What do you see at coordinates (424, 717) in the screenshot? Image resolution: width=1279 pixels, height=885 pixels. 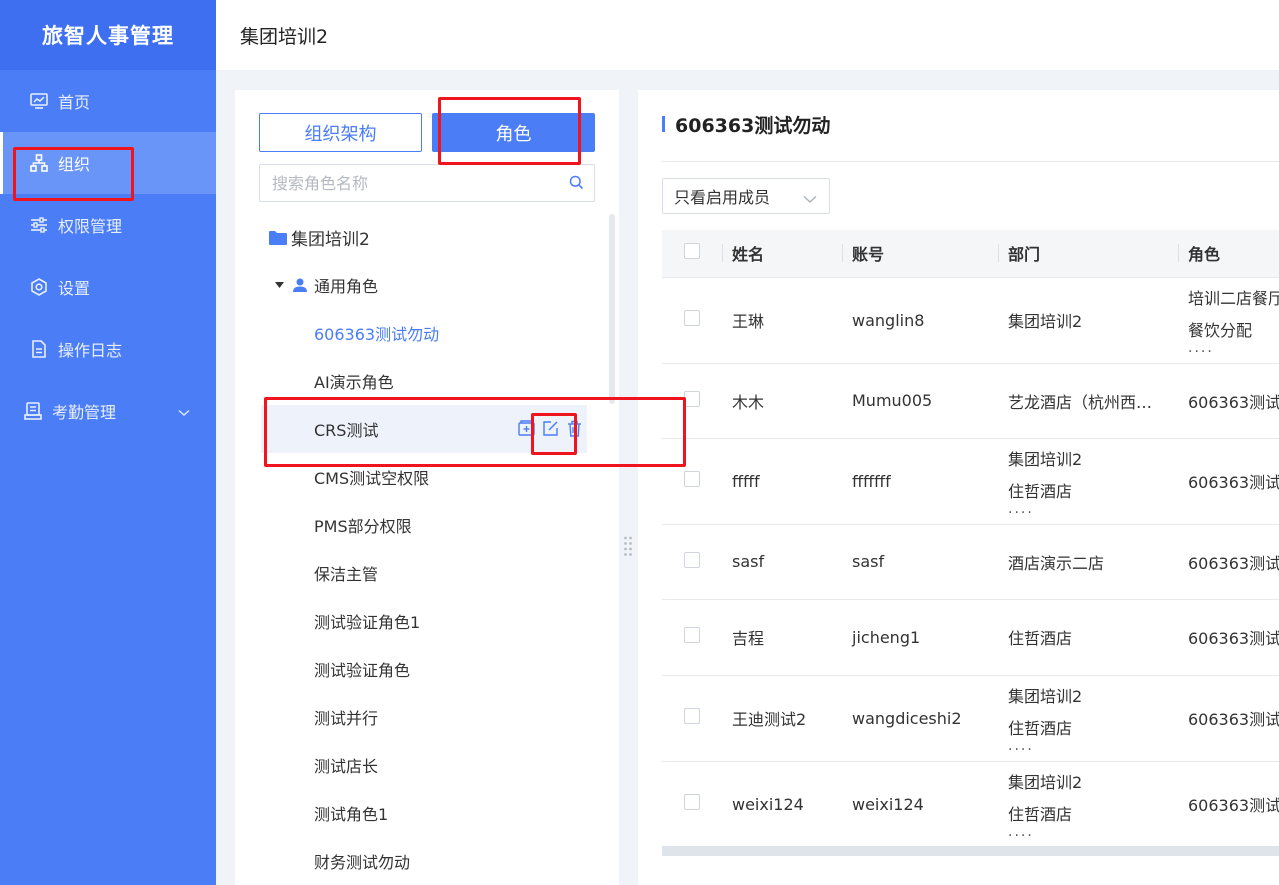 I see `role-item: 测试并行` at bounding box center [424, 717].